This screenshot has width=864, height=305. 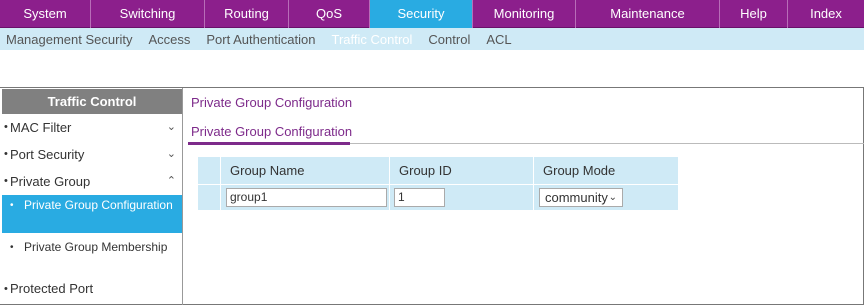 What do you see at coordinates (171, 181) in the screenshot?
I see `chevron-up-icon: ⌃` at bounding box center [171, 181].